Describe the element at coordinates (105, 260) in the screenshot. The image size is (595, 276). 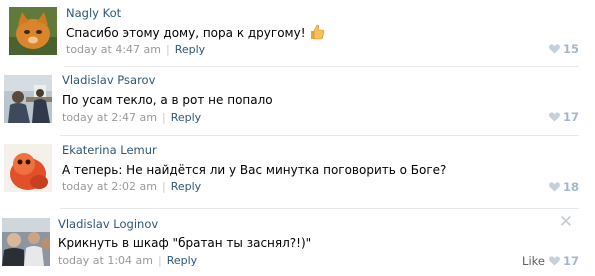
I see `comment-date: today at 1:04 am` at that location.